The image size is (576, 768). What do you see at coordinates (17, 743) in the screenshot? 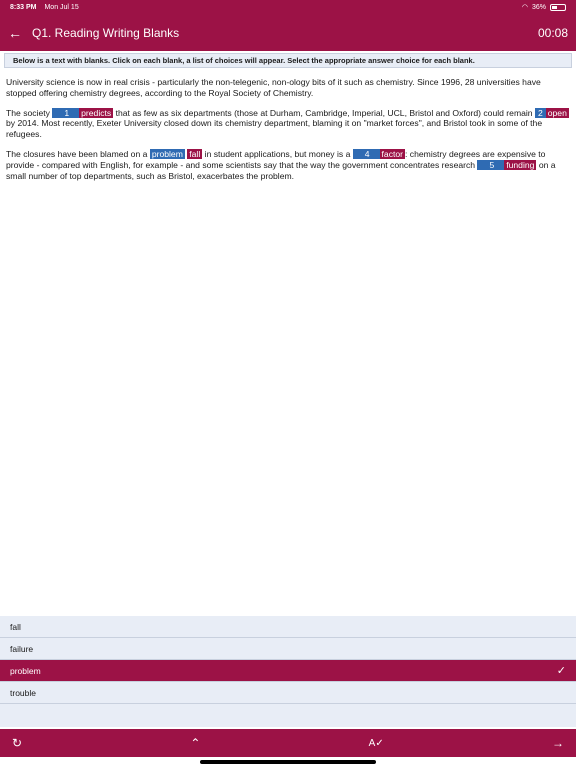
I see `refresh-icon: ↻` at bounding box center [17, 743].